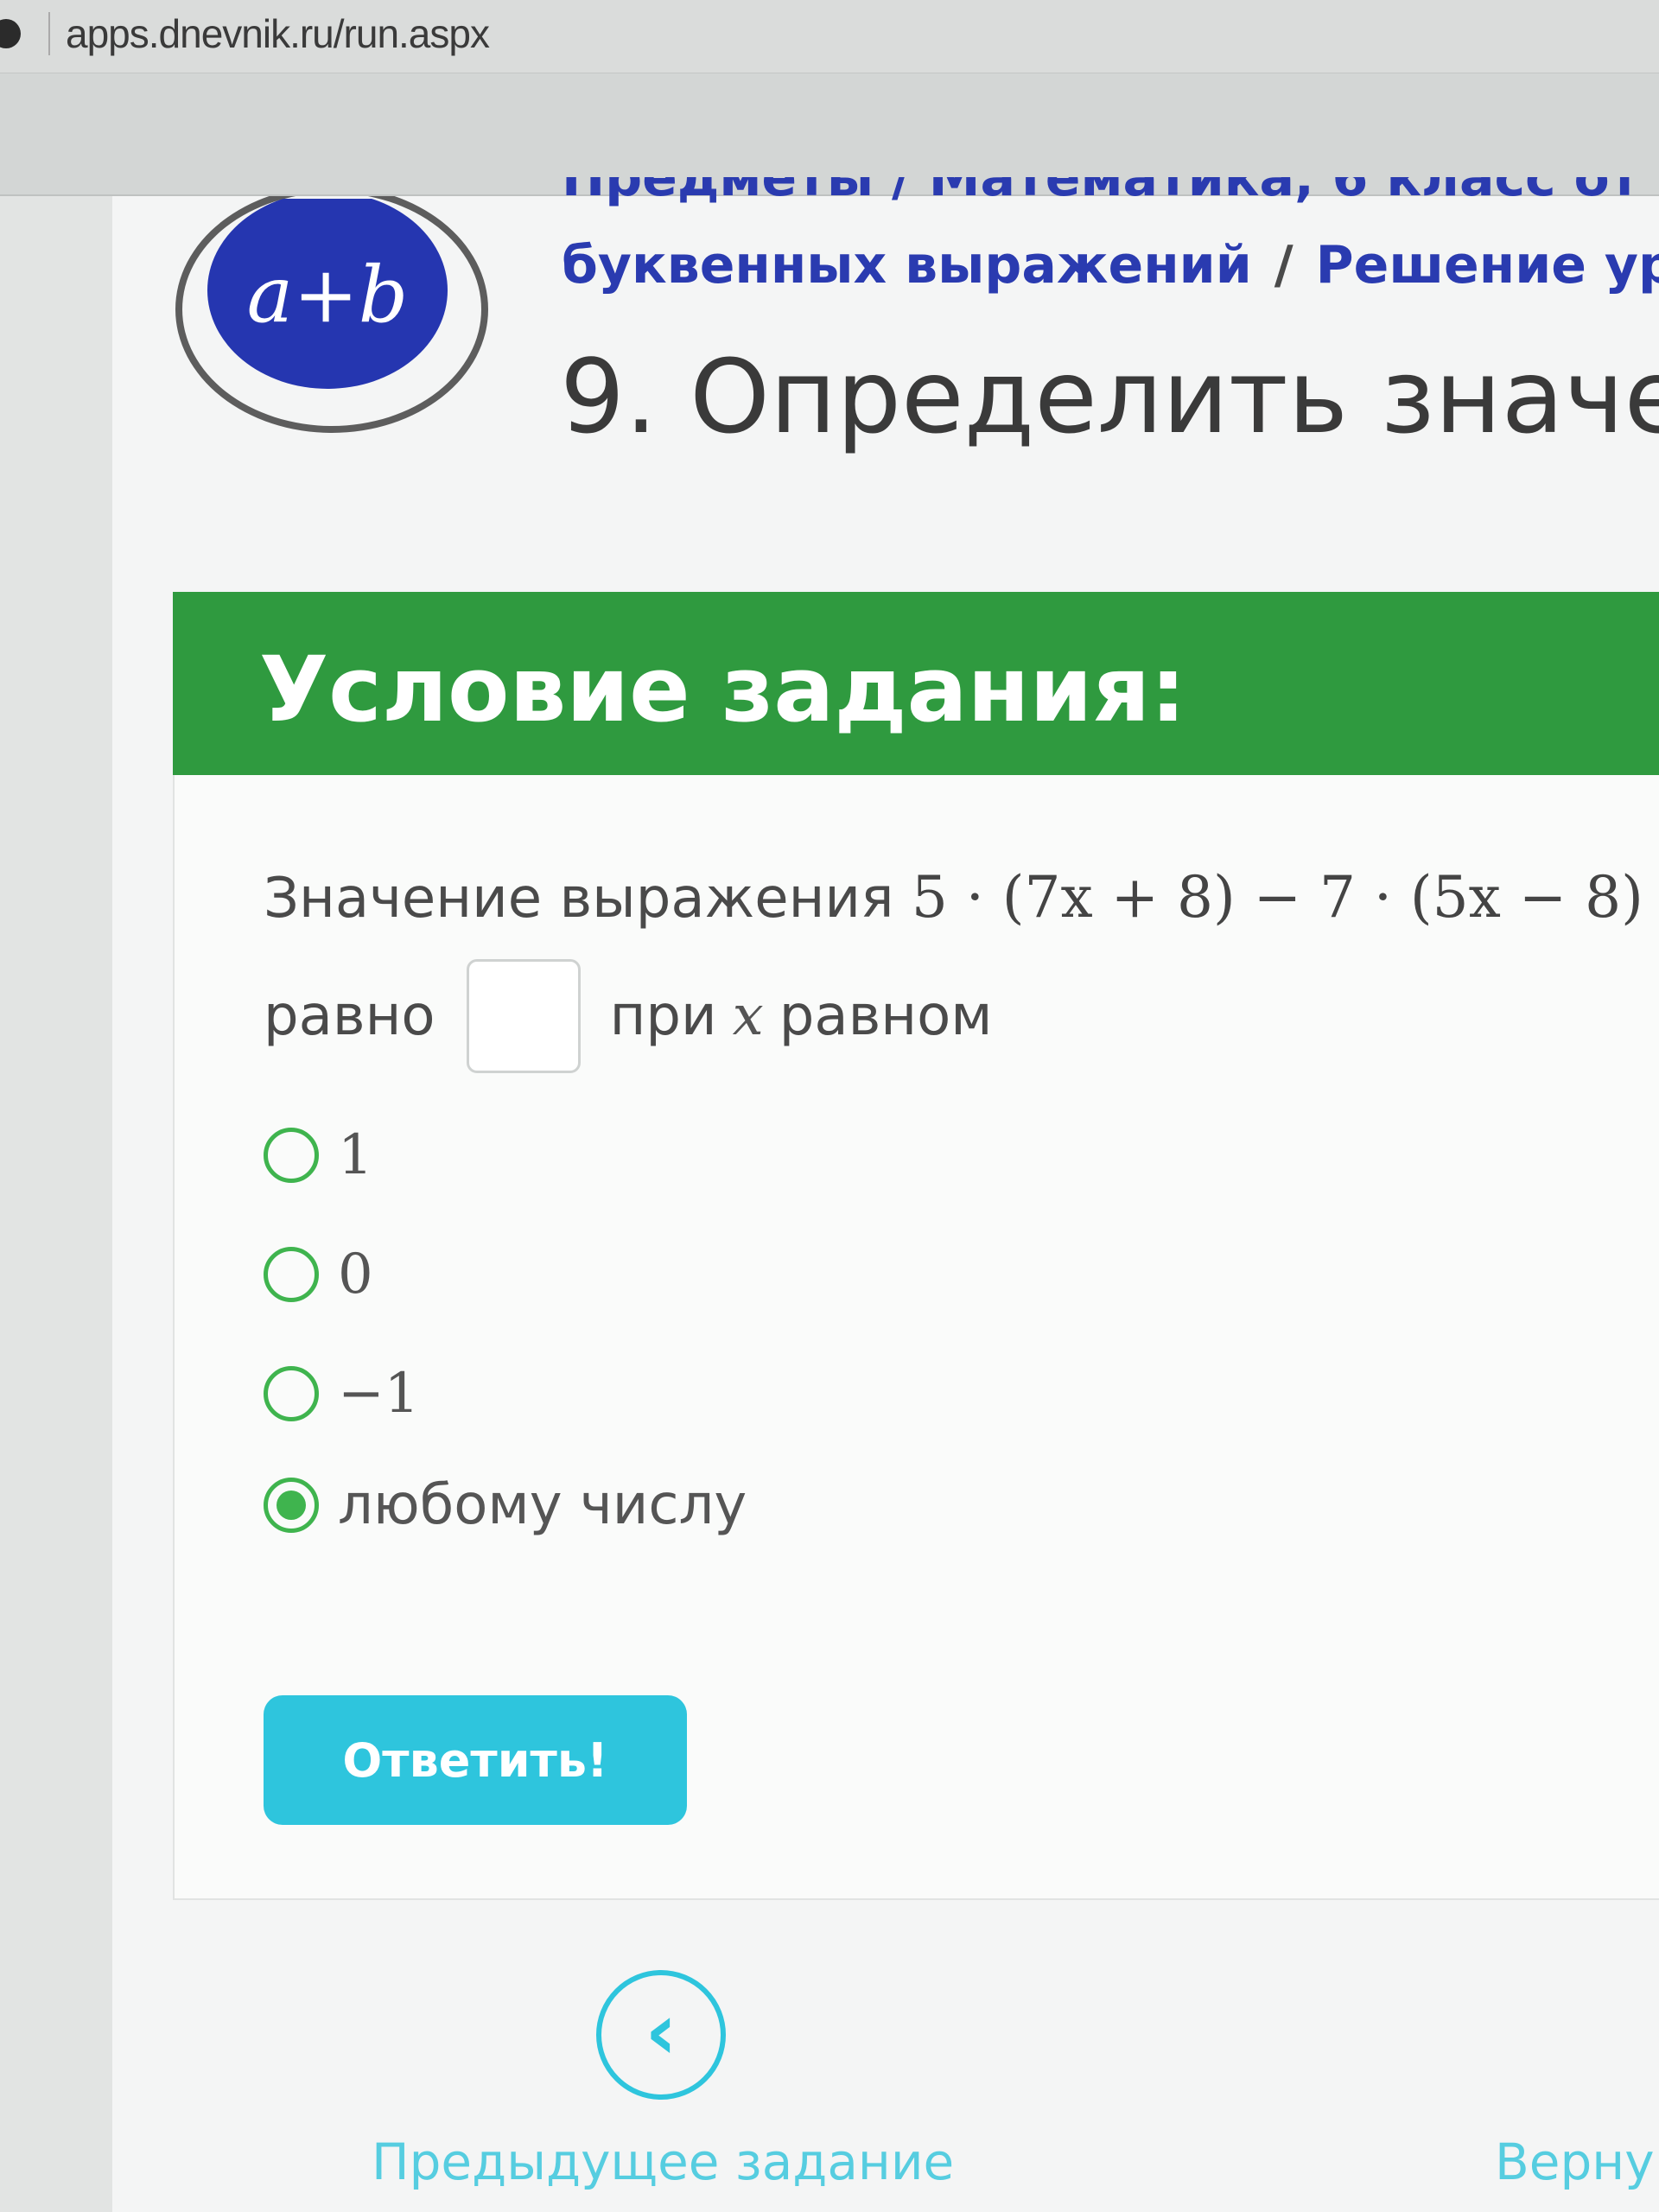 The height and width of the screenshot is (2212, 1659). I want to click on topic-badge: a+b, so click(327, 294).